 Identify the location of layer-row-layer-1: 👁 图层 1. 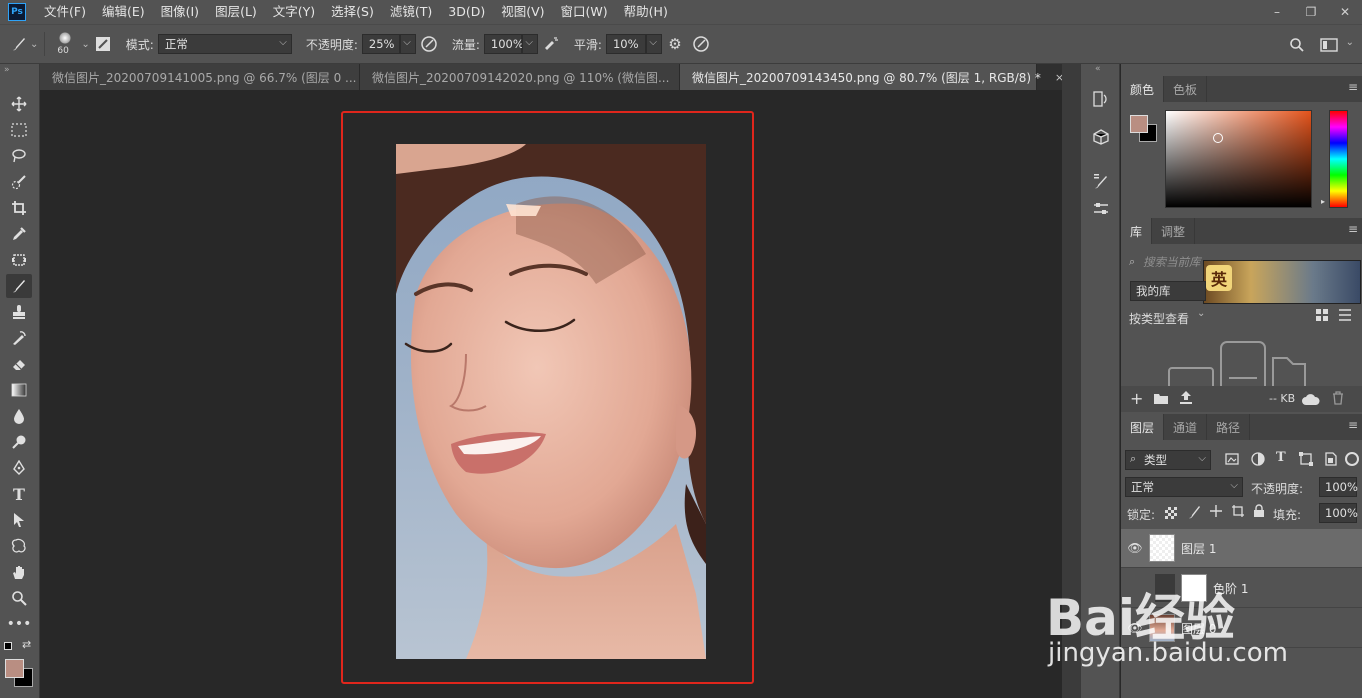
(1241, 548).